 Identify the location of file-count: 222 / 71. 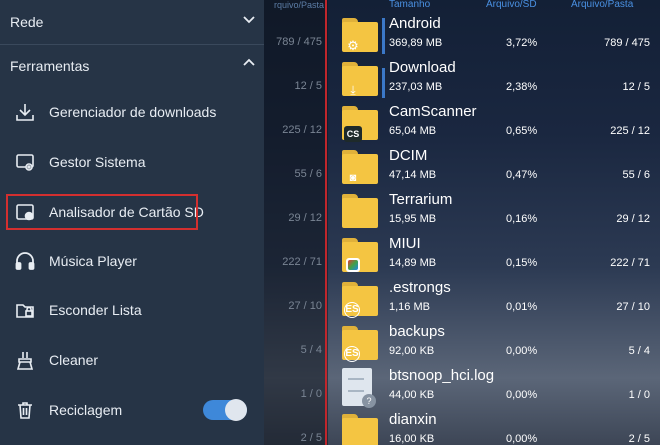
(630, 263).